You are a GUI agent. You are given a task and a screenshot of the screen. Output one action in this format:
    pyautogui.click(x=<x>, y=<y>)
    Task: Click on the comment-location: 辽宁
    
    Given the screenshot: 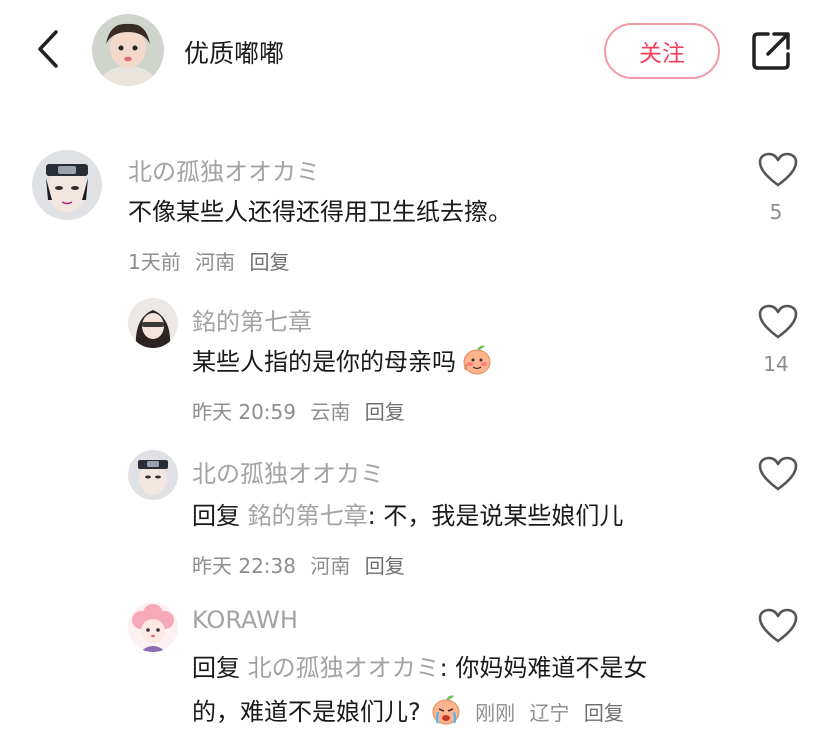 What is the action you would take?
    pyautogui.click(x=549, y=713)
    